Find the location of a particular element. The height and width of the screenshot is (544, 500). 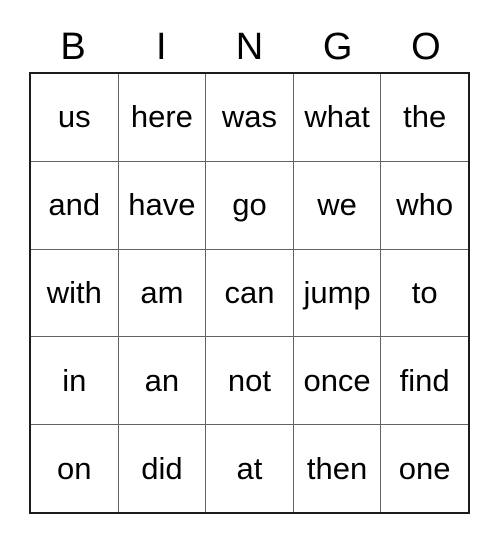

bingo-cell: with is located at coordinates (75, 293).